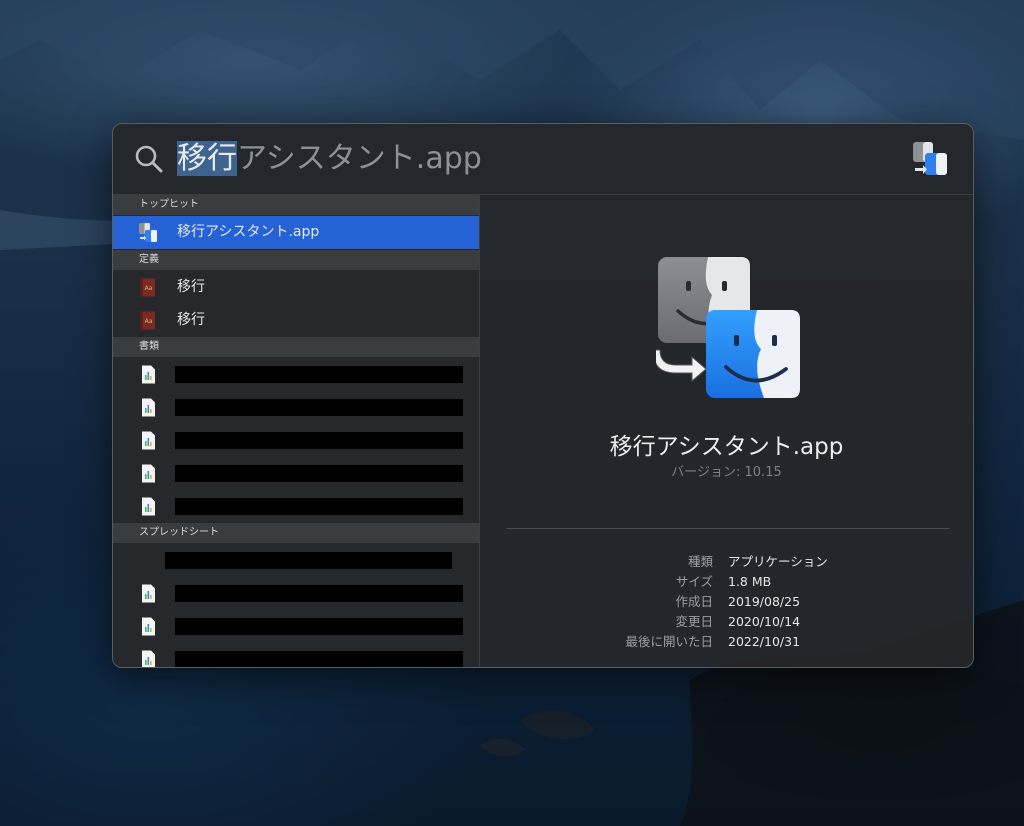  I want to click on metadata-key: 作成日, so click(694, 601).